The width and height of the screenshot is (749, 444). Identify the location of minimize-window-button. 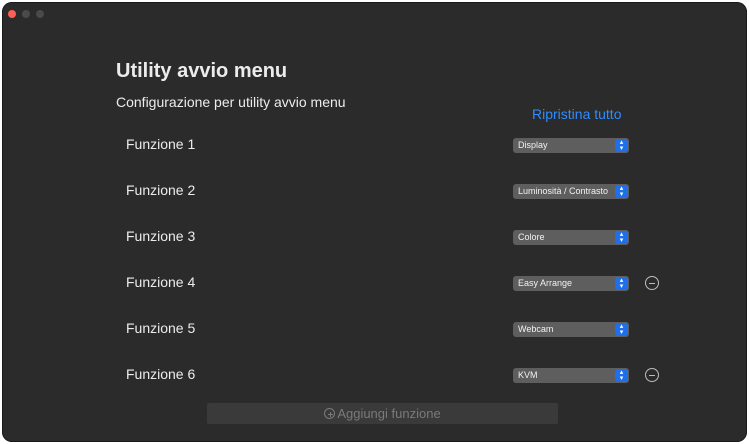
(26, 14).